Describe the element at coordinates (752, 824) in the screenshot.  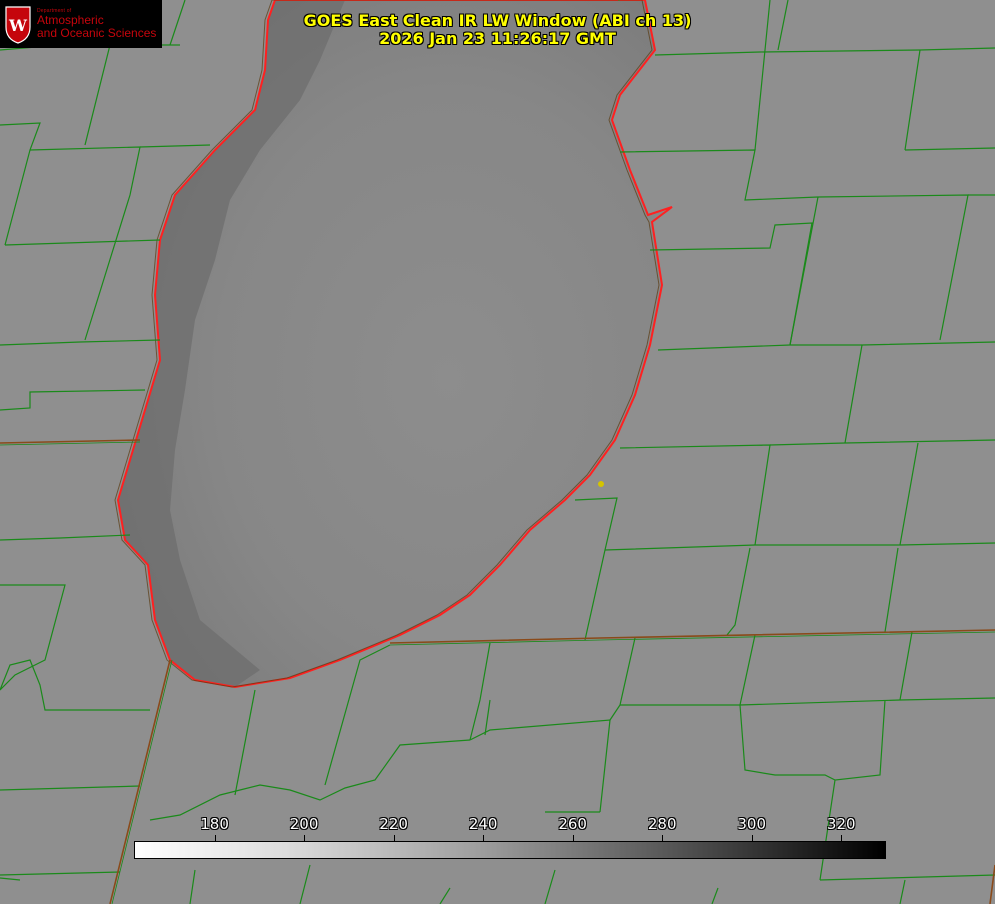
I see `colorbar-tick-label: 300` at that location.